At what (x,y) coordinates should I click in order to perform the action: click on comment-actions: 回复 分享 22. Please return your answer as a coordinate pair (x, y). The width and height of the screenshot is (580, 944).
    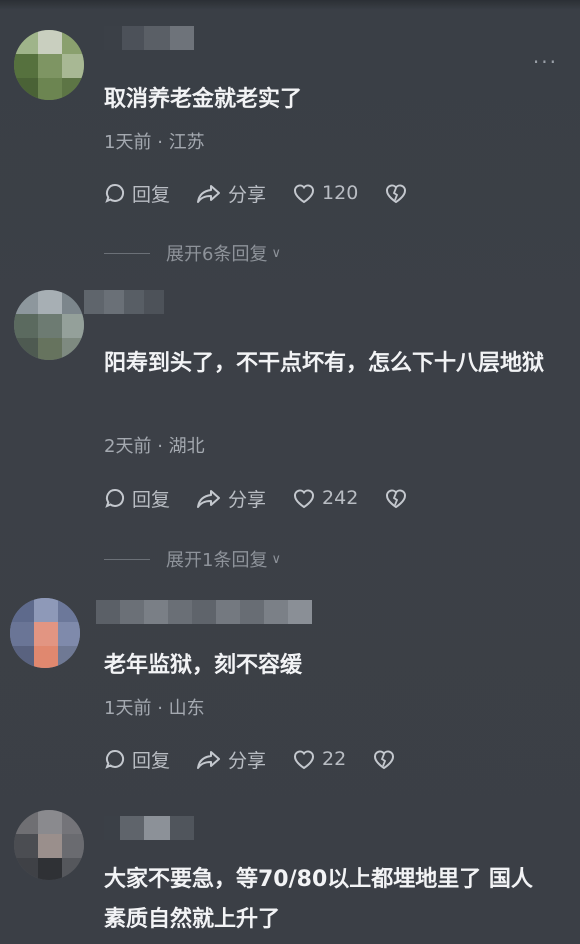
    Looking at the image, I should click on (266, 759).